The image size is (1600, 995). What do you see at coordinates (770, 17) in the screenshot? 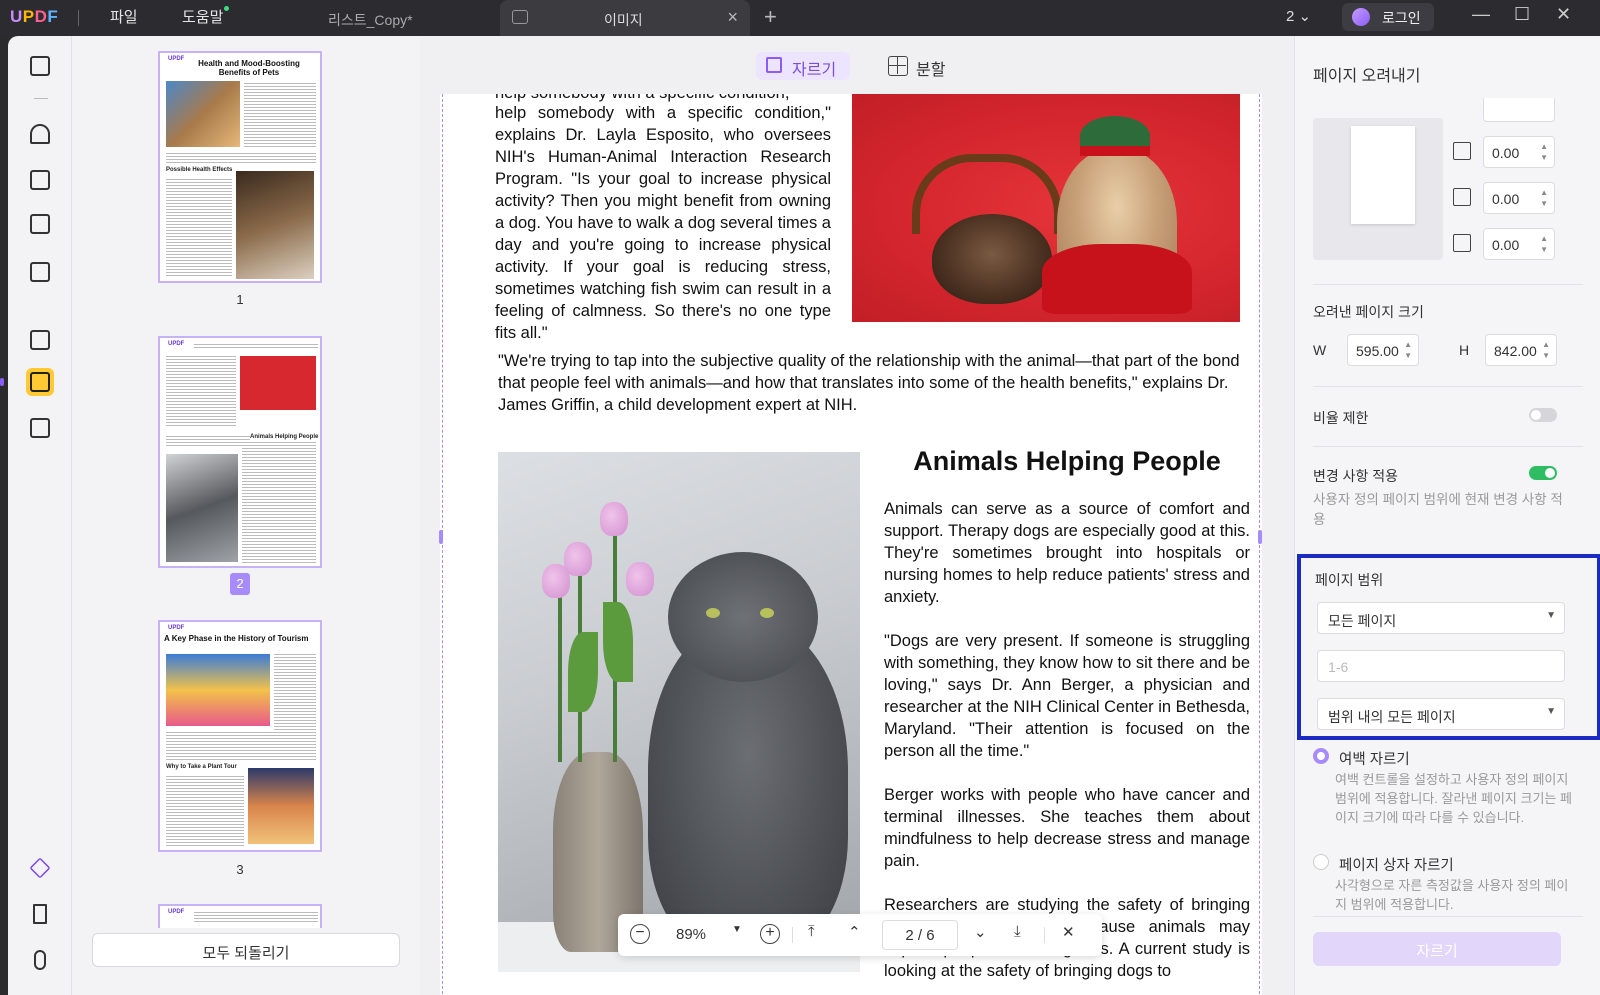
I see `new-tab-button: +` at bounding box center [770, 17].